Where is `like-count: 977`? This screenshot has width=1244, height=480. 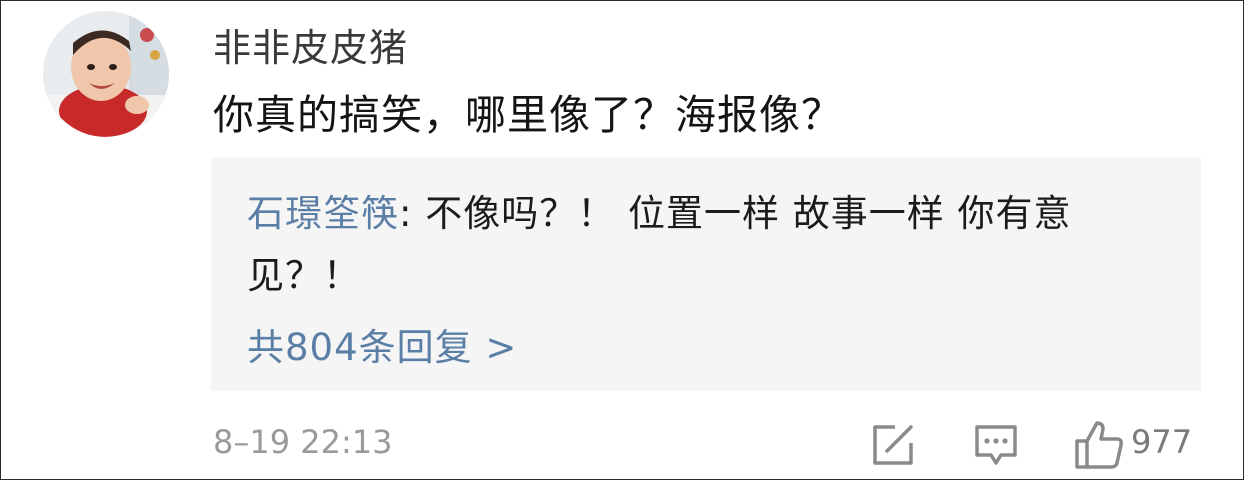
like-count: 977 is located at coordinates (1162, 442).